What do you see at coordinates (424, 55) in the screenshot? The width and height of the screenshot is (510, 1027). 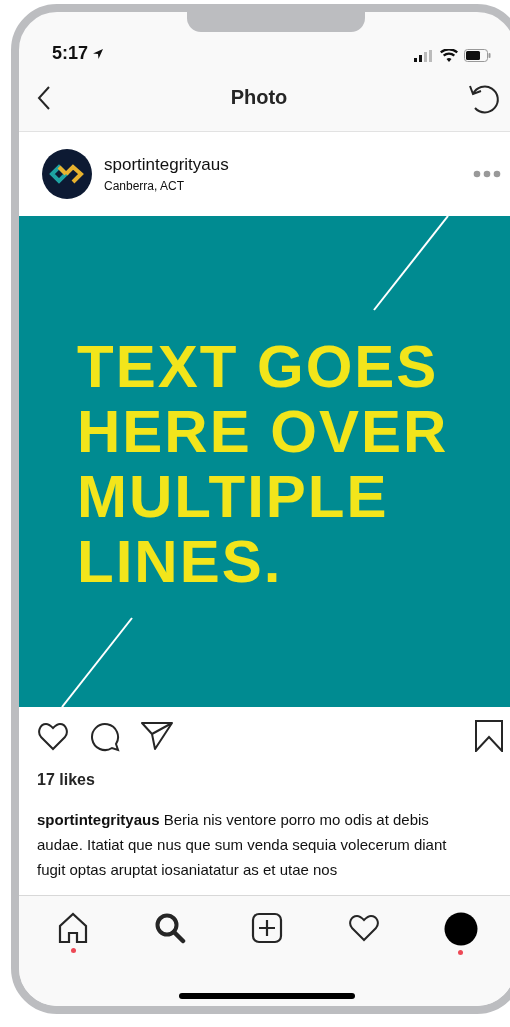 I see `signal-icon` at bounding box center [424, 55].